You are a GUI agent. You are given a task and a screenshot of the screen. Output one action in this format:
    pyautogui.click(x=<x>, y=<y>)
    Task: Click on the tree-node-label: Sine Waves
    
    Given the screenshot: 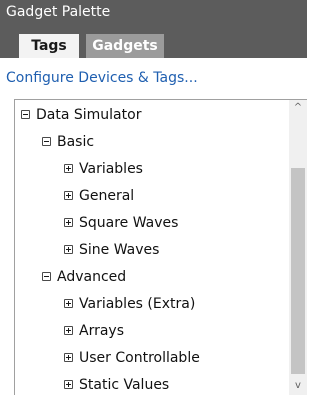 What is the action you would take?
    pyautogui.click(x=119, y=250)
    